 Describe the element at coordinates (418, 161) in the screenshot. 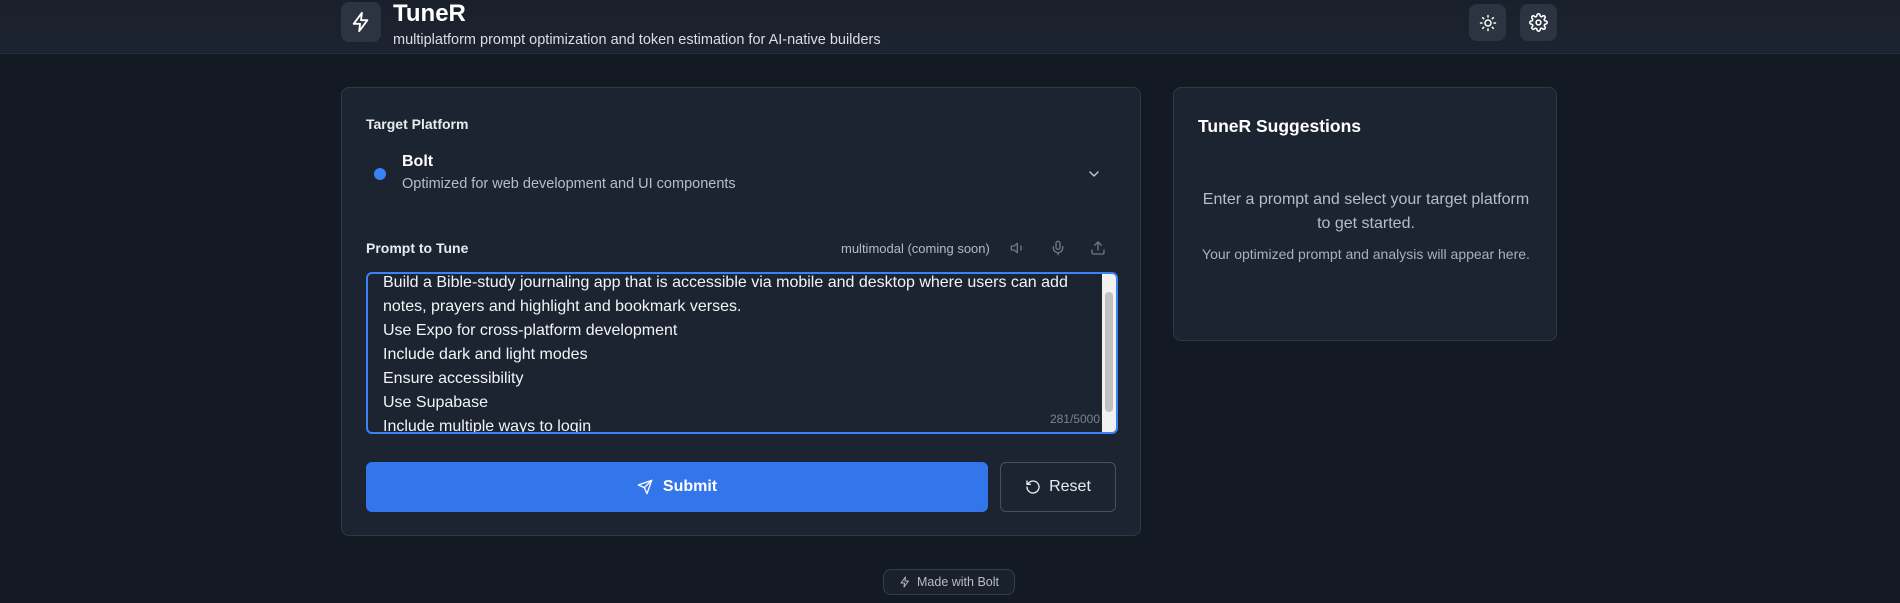

I see `platform-name: Bolt` at that location.